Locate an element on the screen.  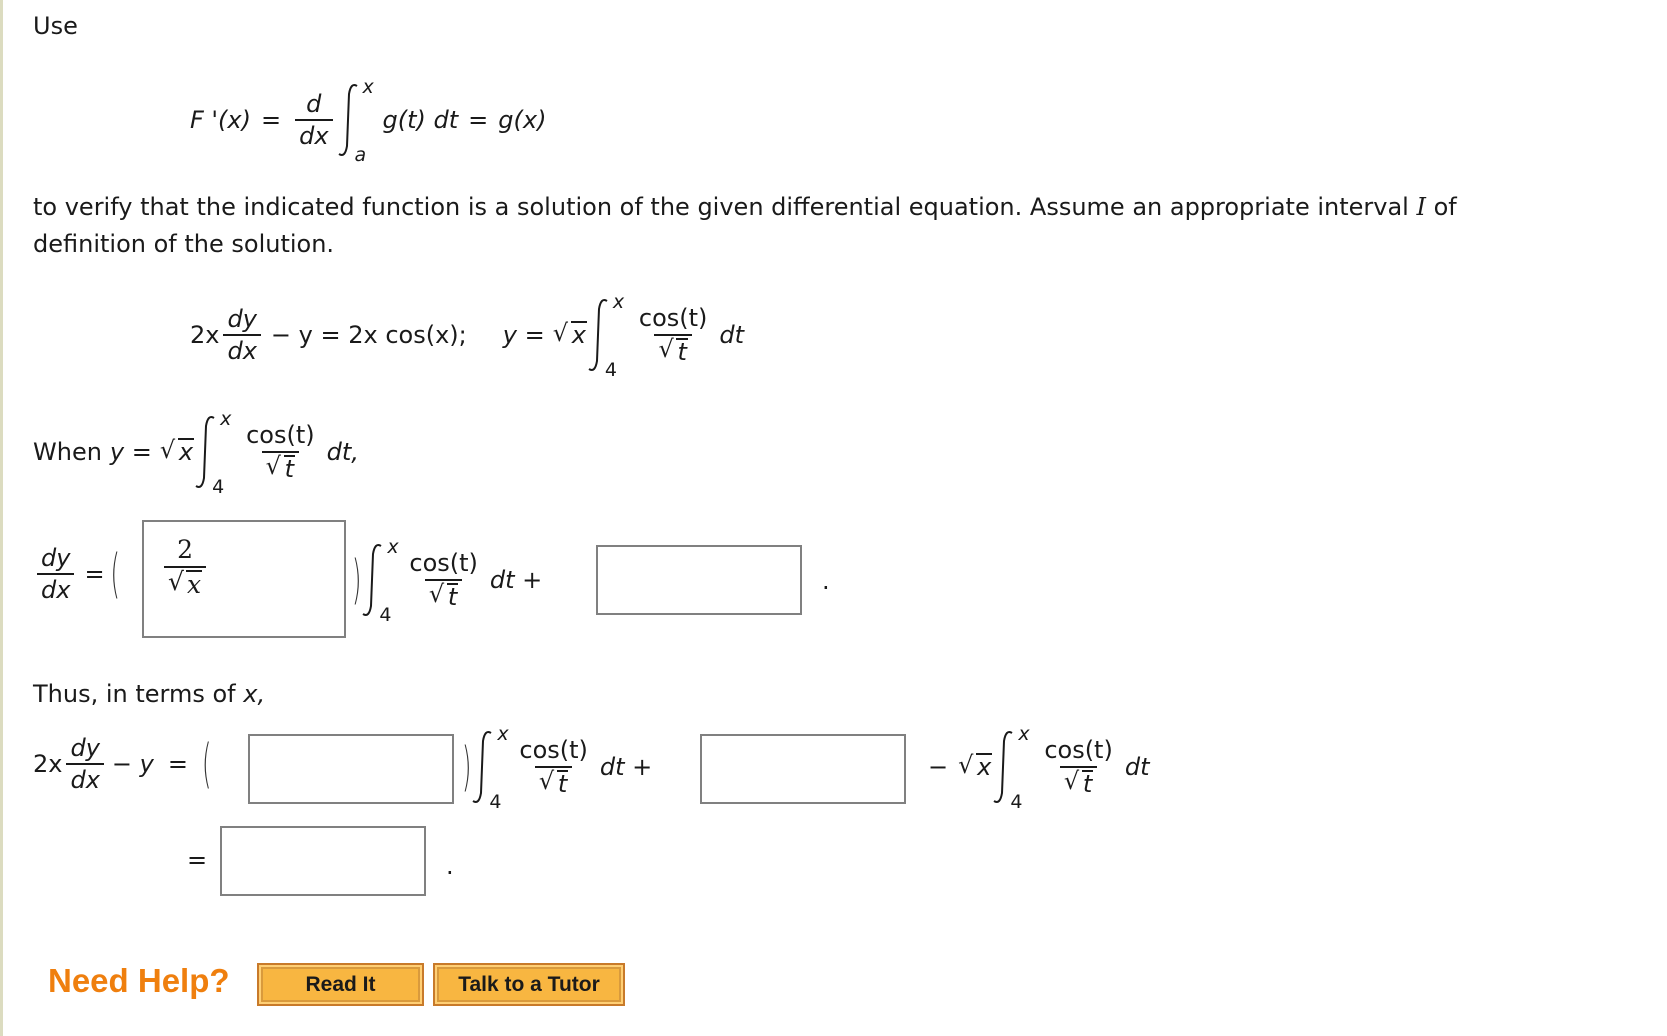
thus-label: Thus, in terms of x, is located at coordinates (149, 694).